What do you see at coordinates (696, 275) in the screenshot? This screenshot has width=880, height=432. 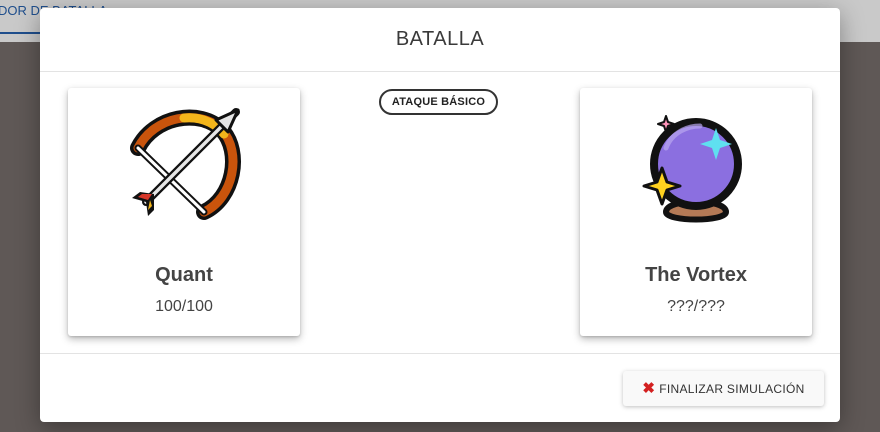 I see `enemy-name: The Vortex` at bounding box center [696, 275].